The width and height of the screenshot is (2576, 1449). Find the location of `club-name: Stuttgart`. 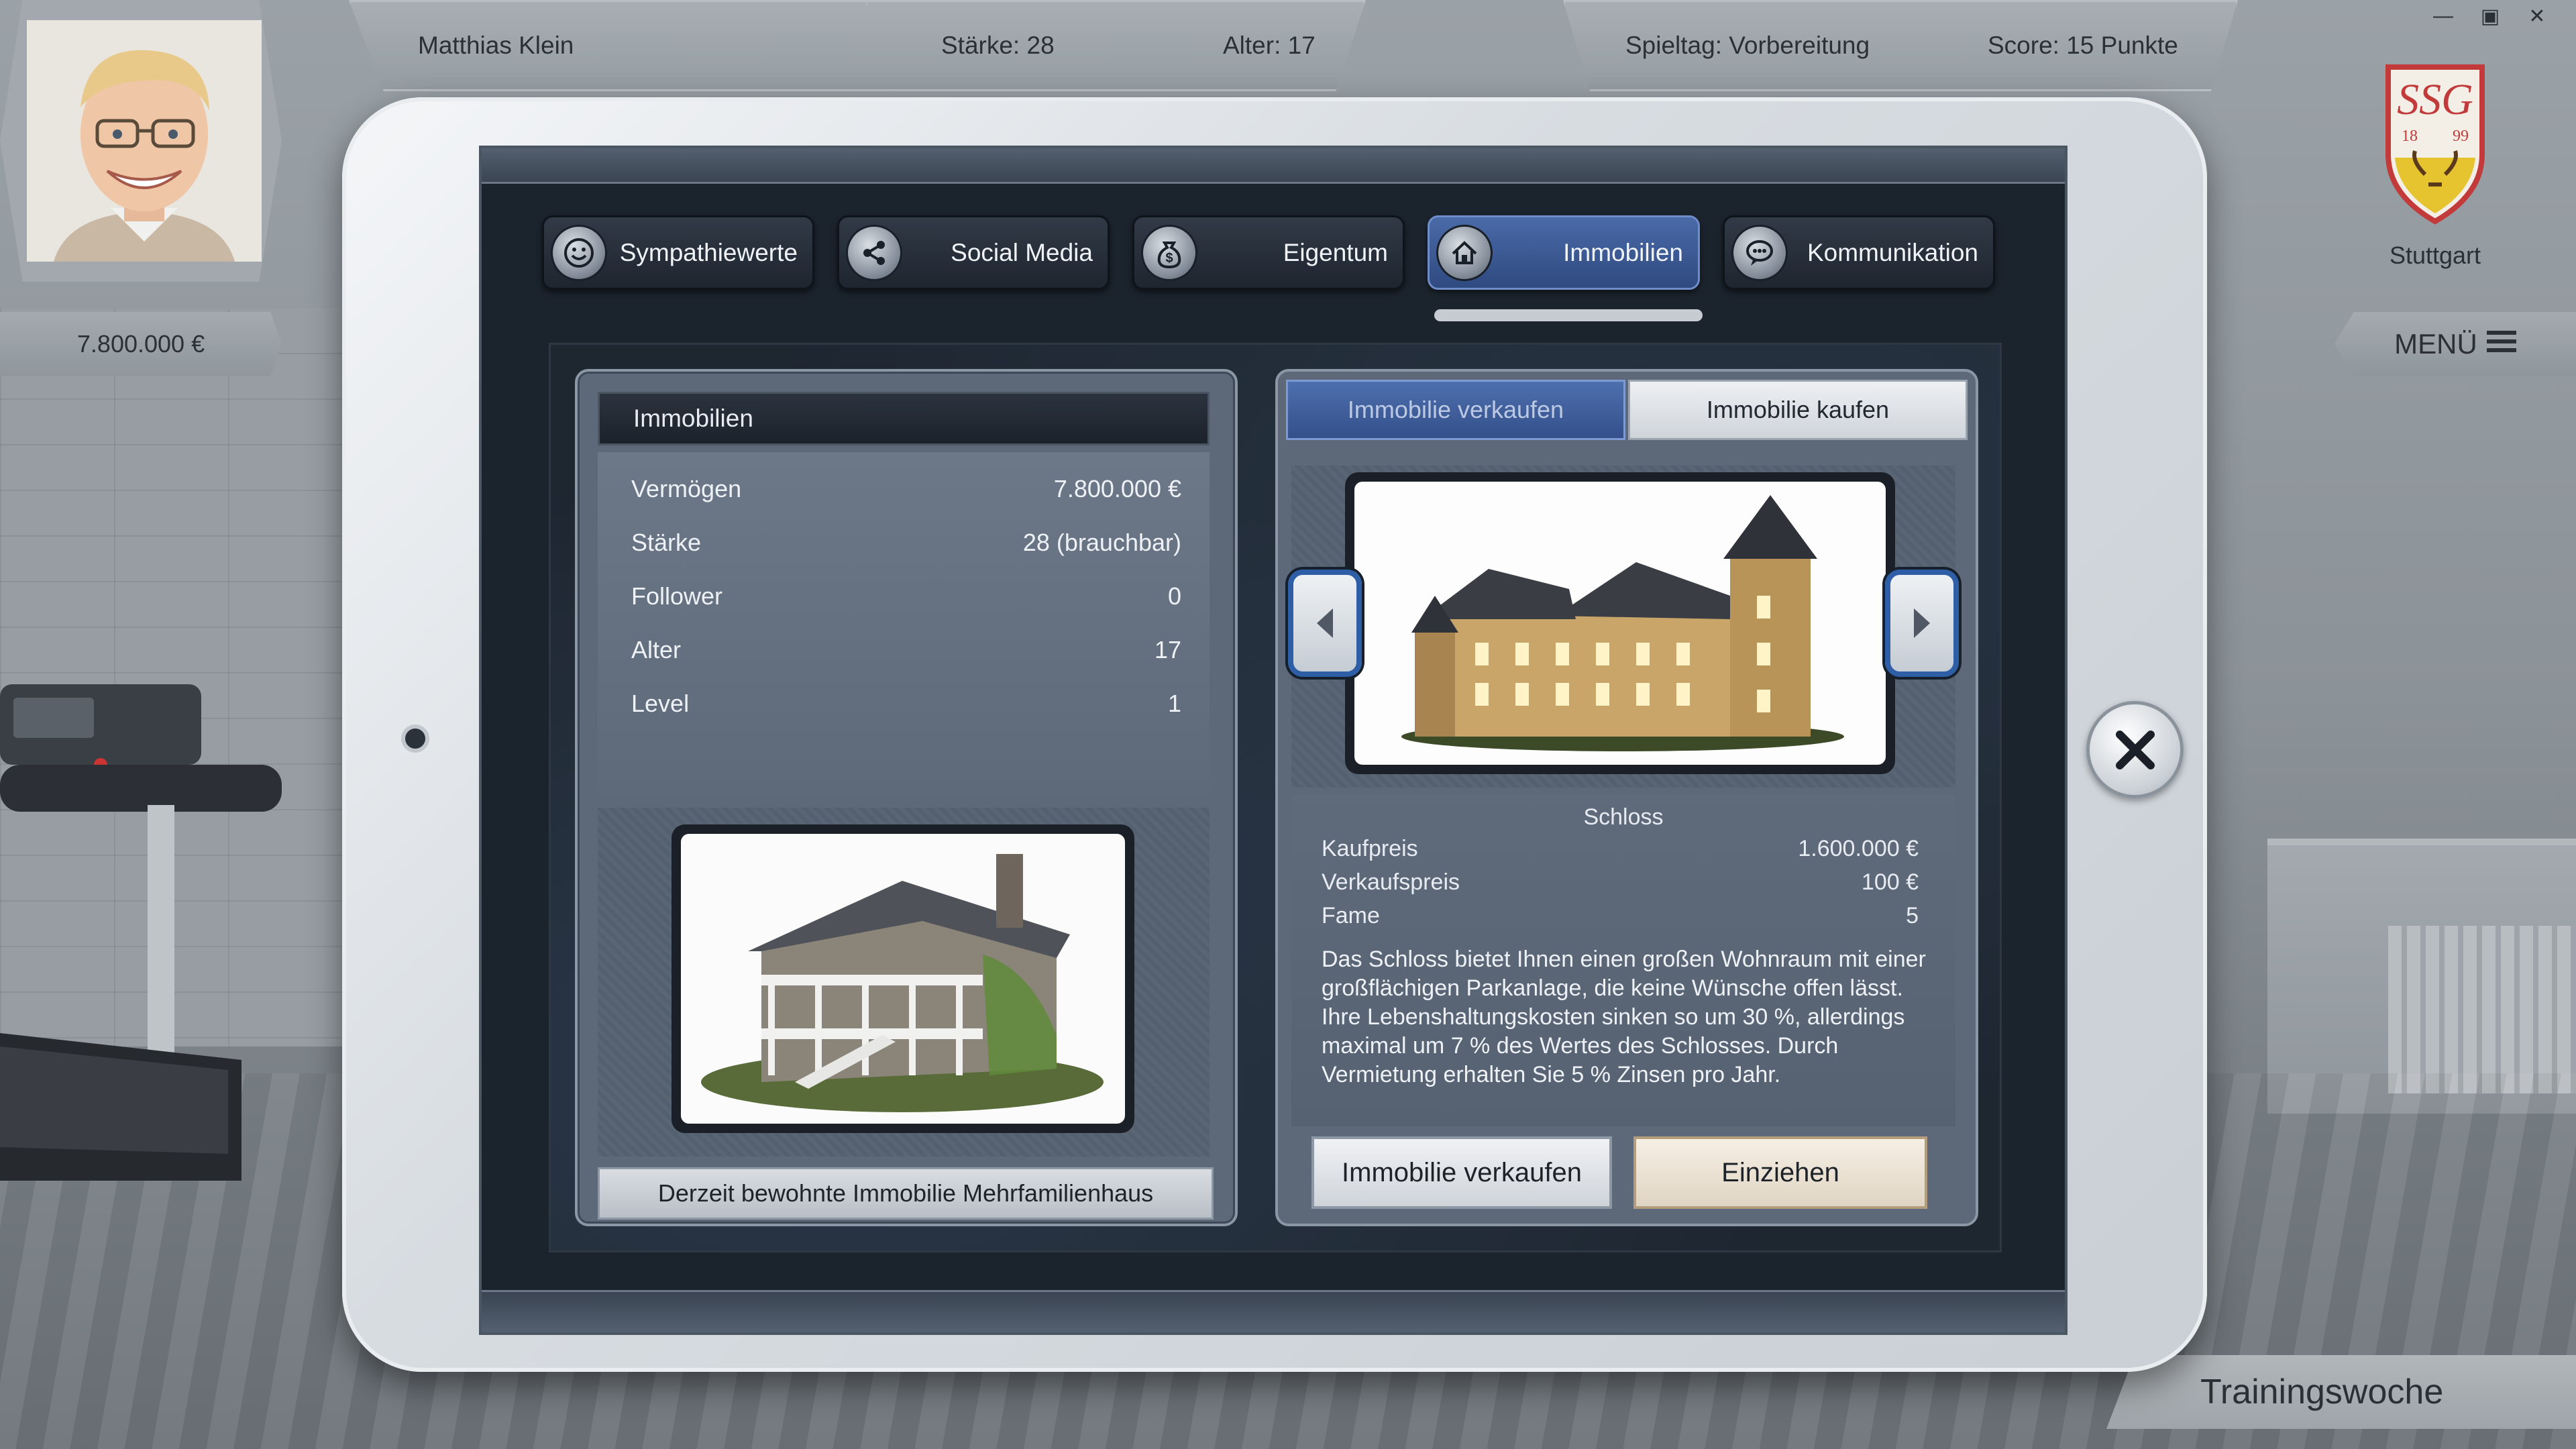

club-name: Stuttgart is located at coordinates (2435, 255).